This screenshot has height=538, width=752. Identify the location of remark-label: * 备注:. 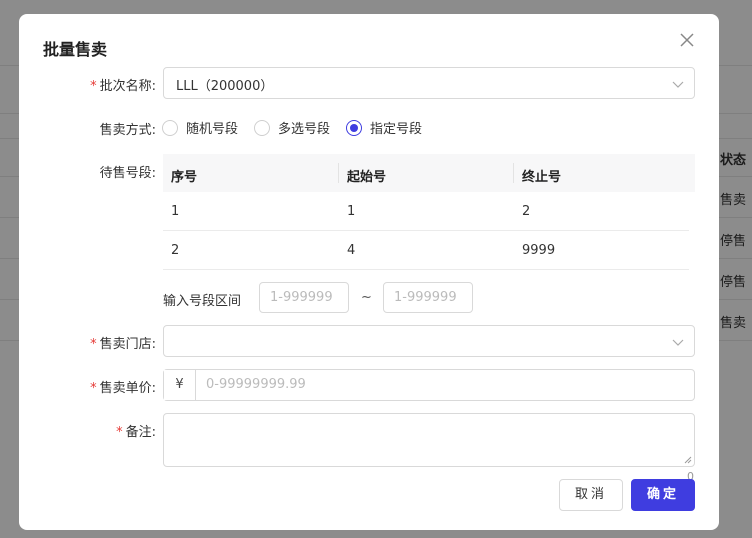
(136, 430).